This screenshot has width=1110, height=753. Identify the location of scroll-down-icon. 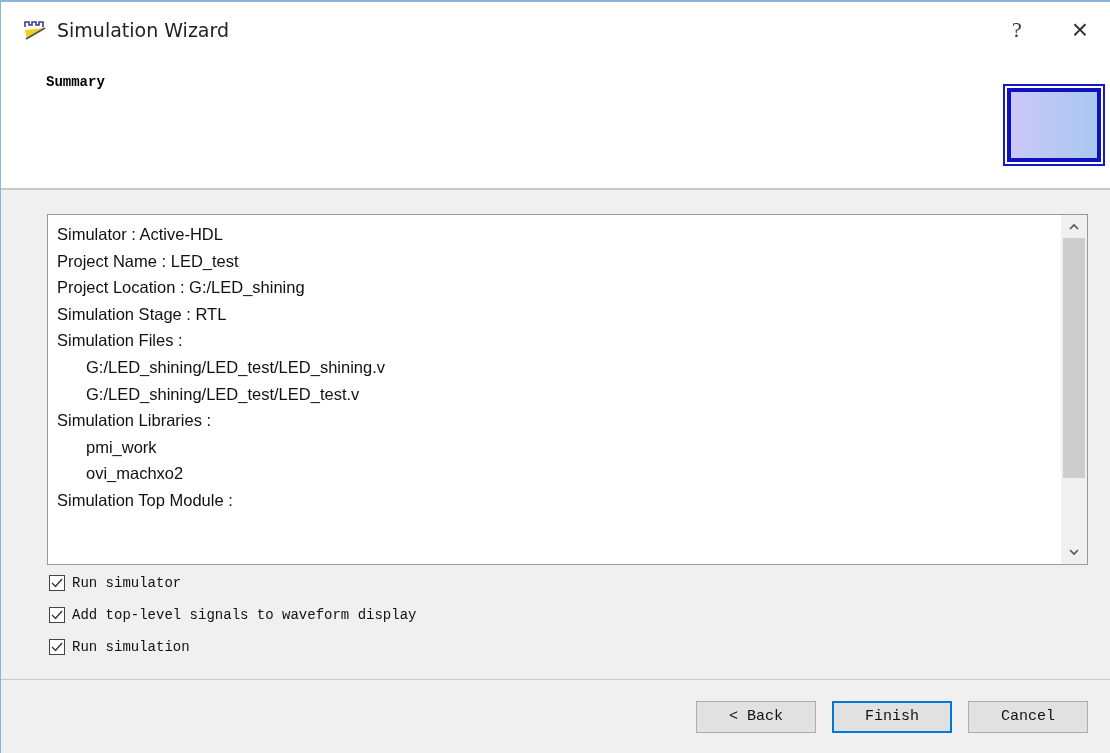
(1074, 552).